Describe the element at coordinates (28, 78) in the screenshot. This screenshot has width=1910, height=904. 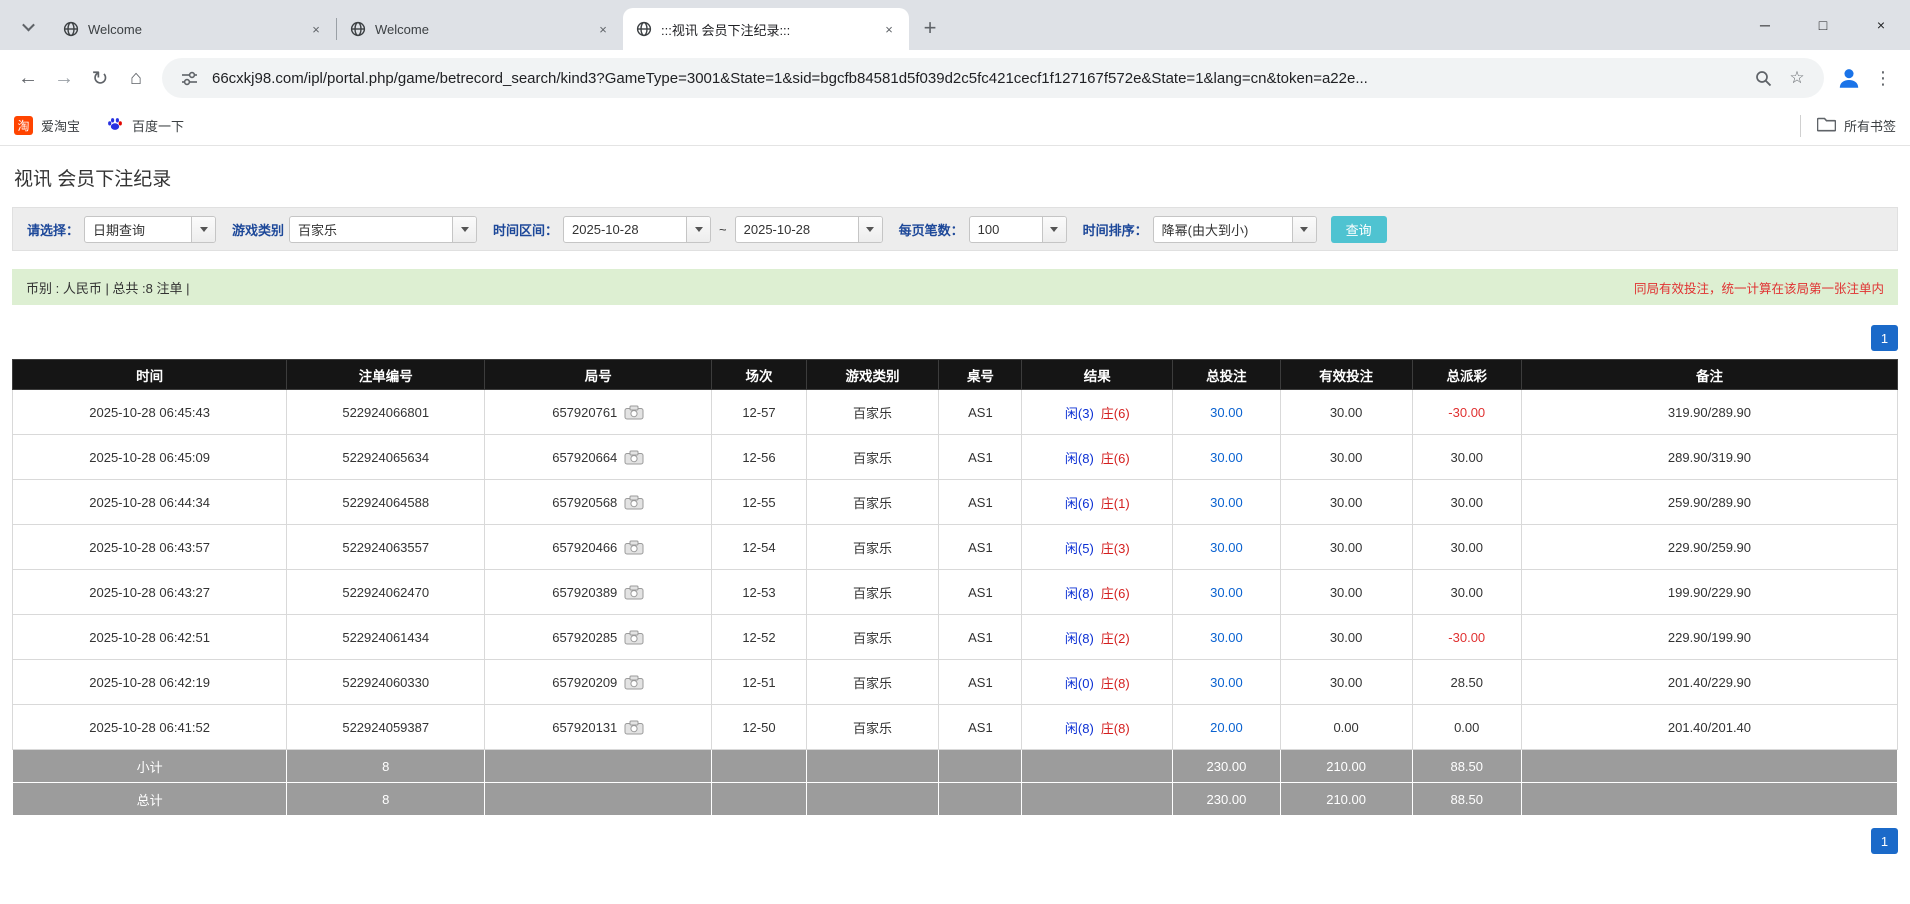
I see `back-button: ←` at that location.